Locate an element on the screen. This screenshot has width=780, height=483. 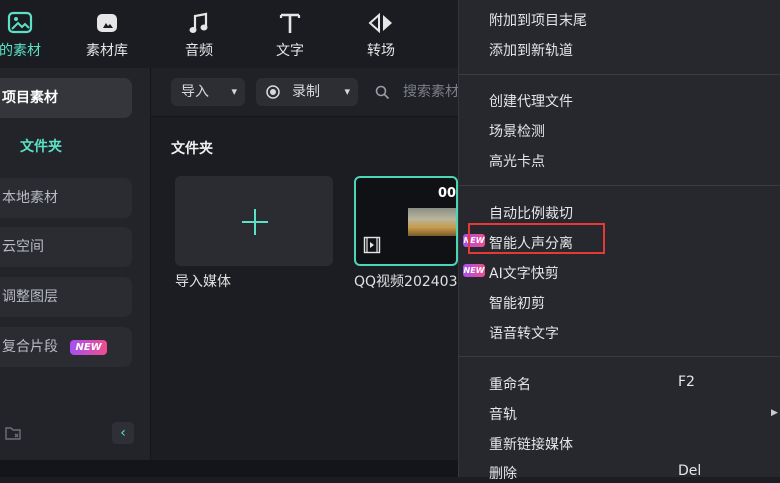
menu-item-smart-cut: 智能初剪 is located at coordinates (517, 303).